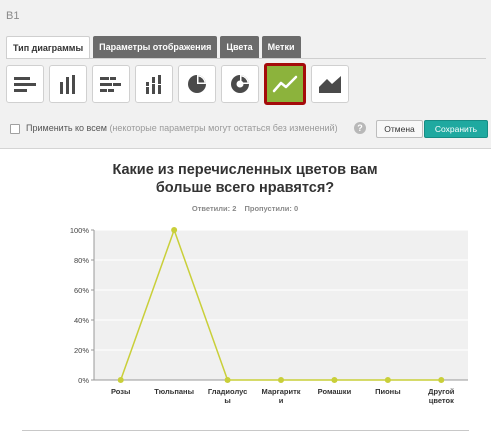 The image size is (491, 433). What do you see at coordinates (280, 391) in the screenshot?
I see `x-tick-label-line: Маргаритк` at bounding box center [280, 391].